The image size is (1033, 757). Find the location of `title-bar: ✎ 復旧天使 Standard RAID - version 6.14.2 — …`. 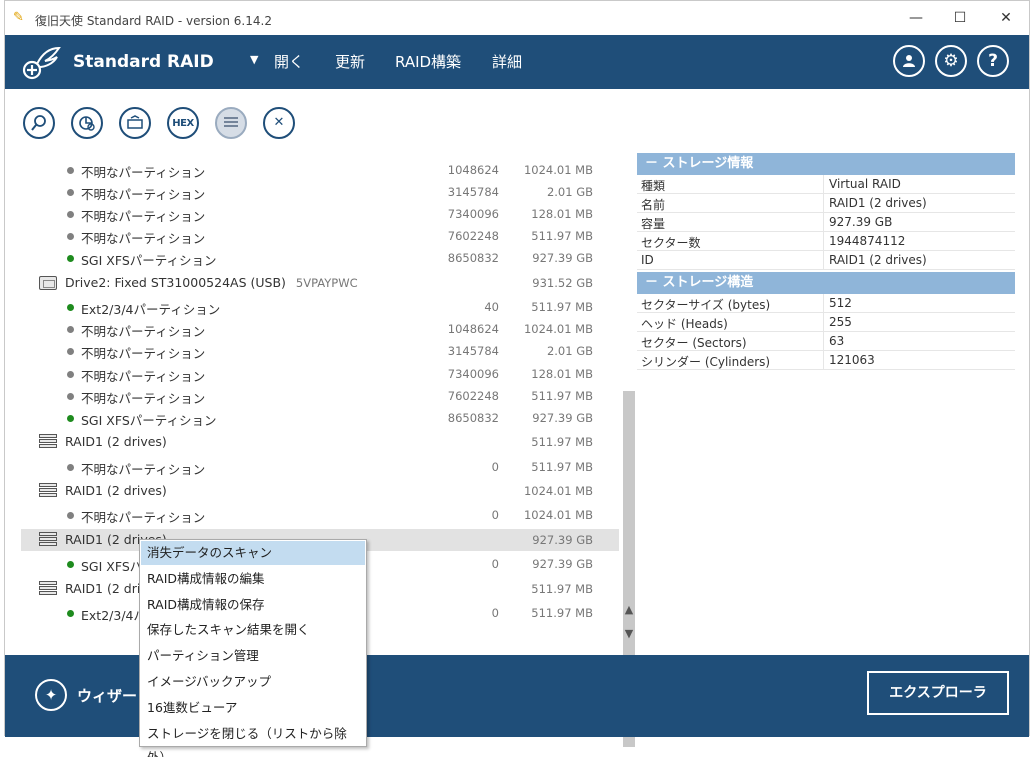

title-bar: ✎ 復旧天使 Standard RAID - version 6.14.2 — … is located at coordinates (517, 18).